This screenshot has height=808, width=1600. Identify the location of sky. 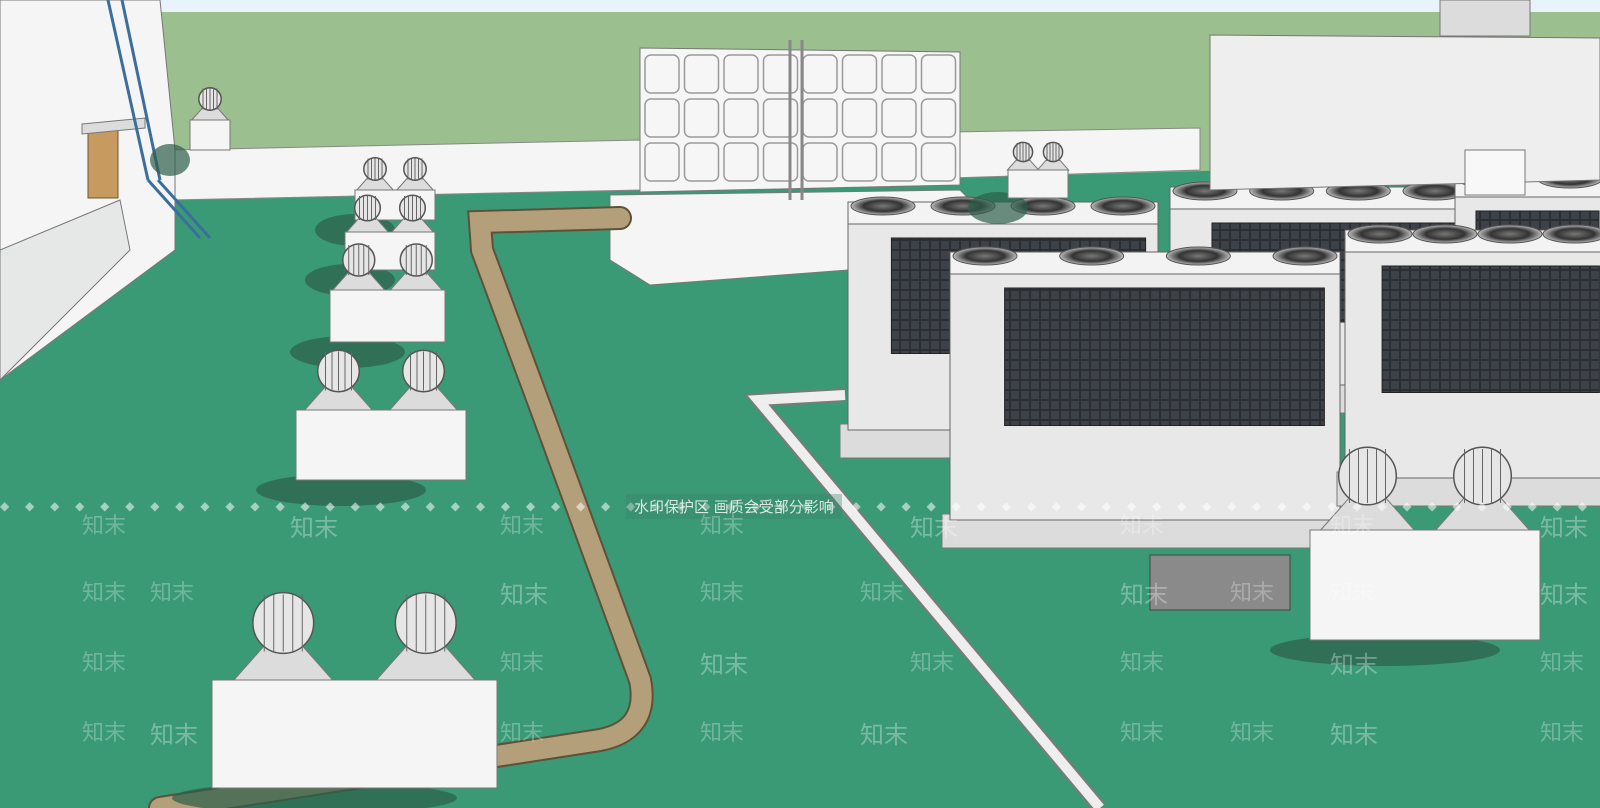
(800, 7).